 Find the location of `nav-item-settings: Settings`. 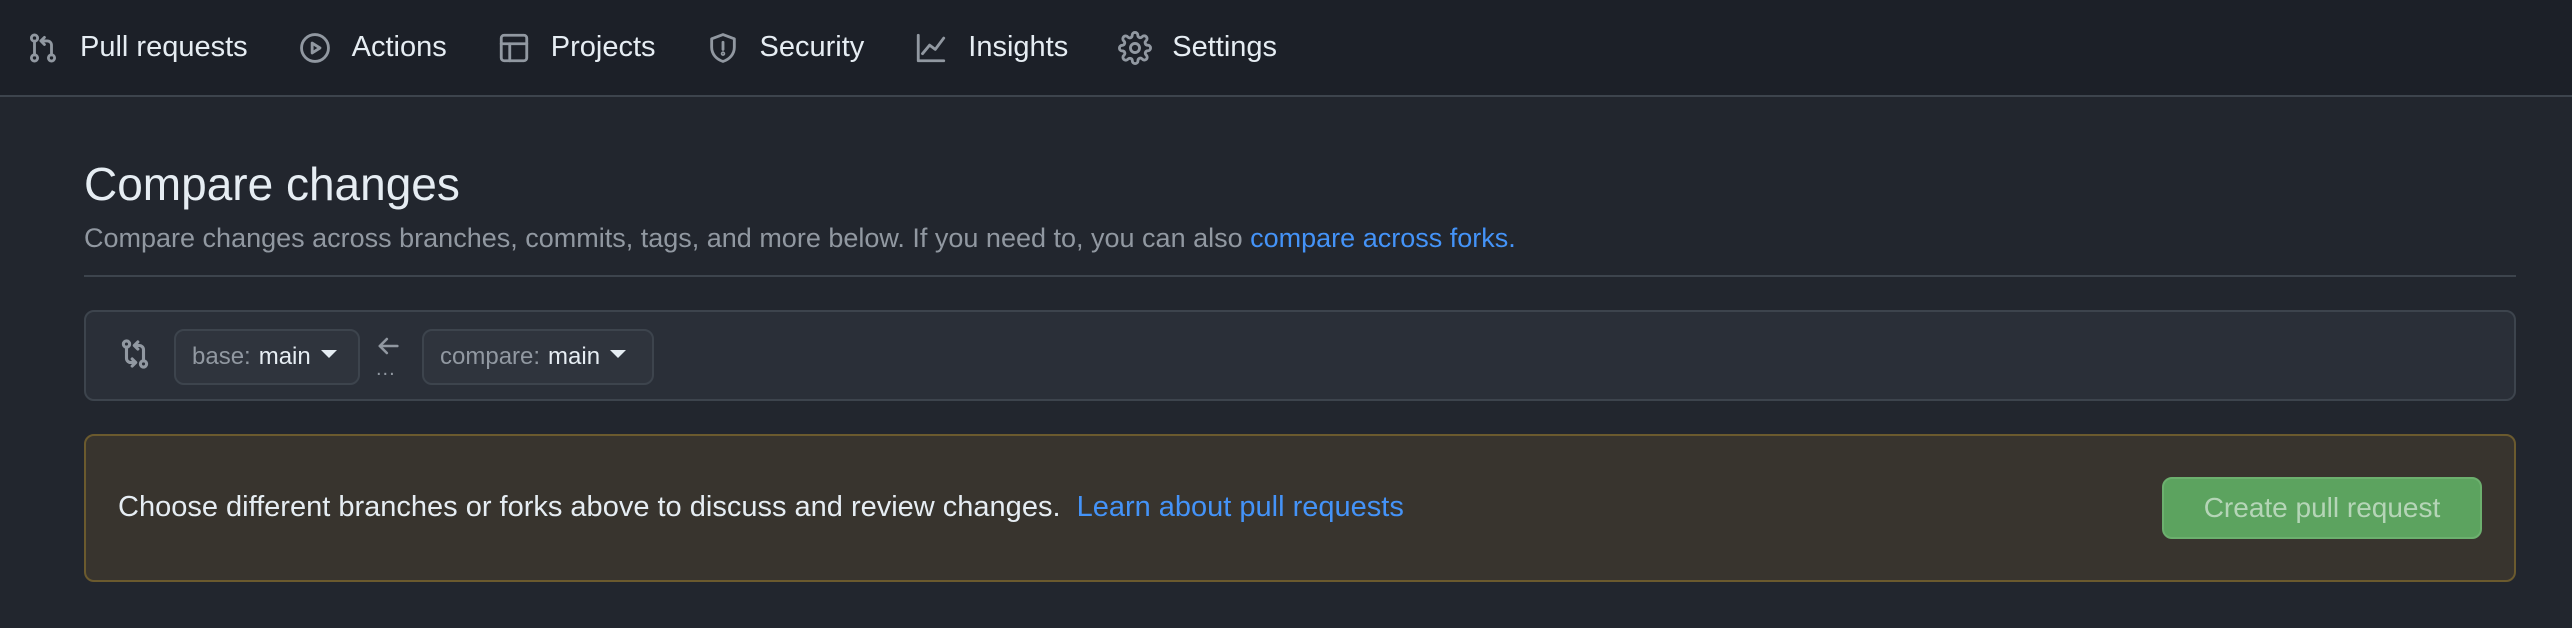

nav-item-settings: Settings is located at coordinates (1209, 48).